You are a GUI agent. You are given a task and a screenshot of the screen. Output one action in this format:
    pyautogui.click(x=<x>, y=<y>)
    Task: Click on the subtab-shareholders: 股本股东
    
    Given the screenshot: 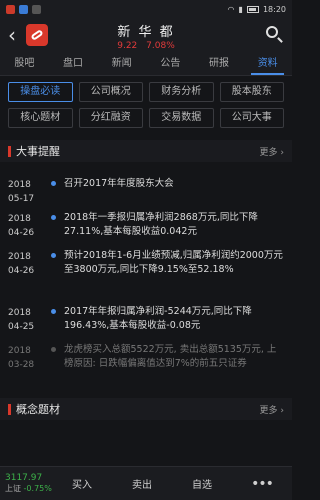 What is the action you would take?
    pyautogui.click(x=251, y=92)
    